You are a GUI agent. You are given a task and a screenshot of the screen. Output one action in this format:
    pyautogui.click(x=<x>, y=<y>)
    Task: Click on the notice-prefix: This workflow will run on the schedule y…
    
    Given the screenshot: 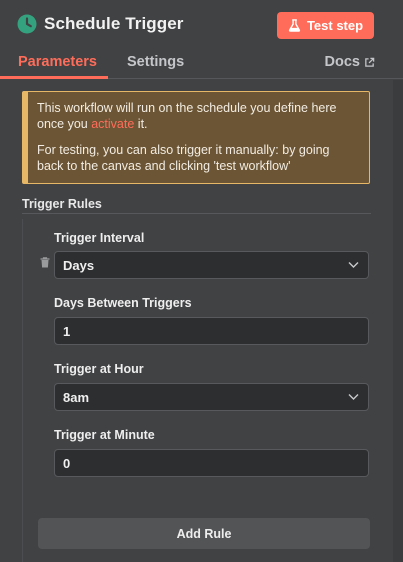 What is the action you would take?
    pyautogui.click(x=187, y=116)
    